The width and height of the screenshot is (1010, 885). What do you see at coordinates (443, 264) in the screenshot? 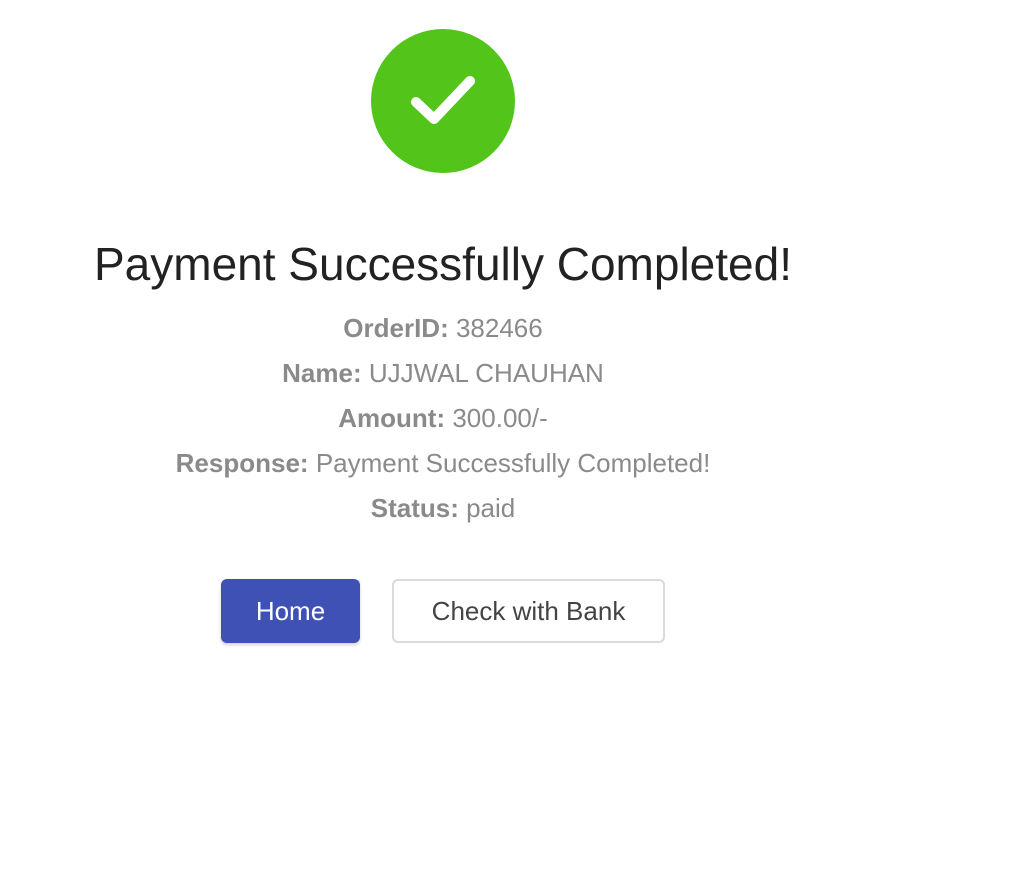
I see `page-title: Payment Successfully Completed!` at bounding box center [443, 264].